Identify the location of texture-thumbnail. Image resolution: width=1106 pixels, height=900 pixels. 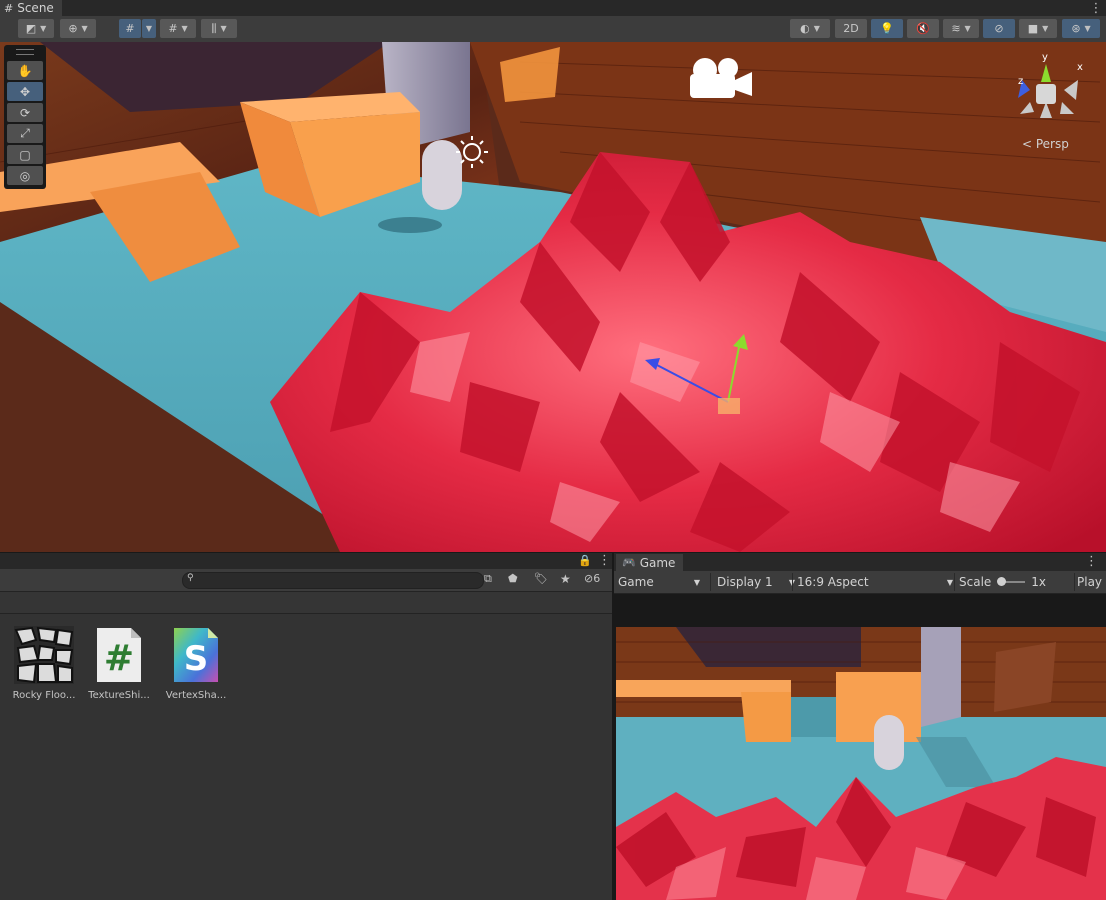
(44, 655).